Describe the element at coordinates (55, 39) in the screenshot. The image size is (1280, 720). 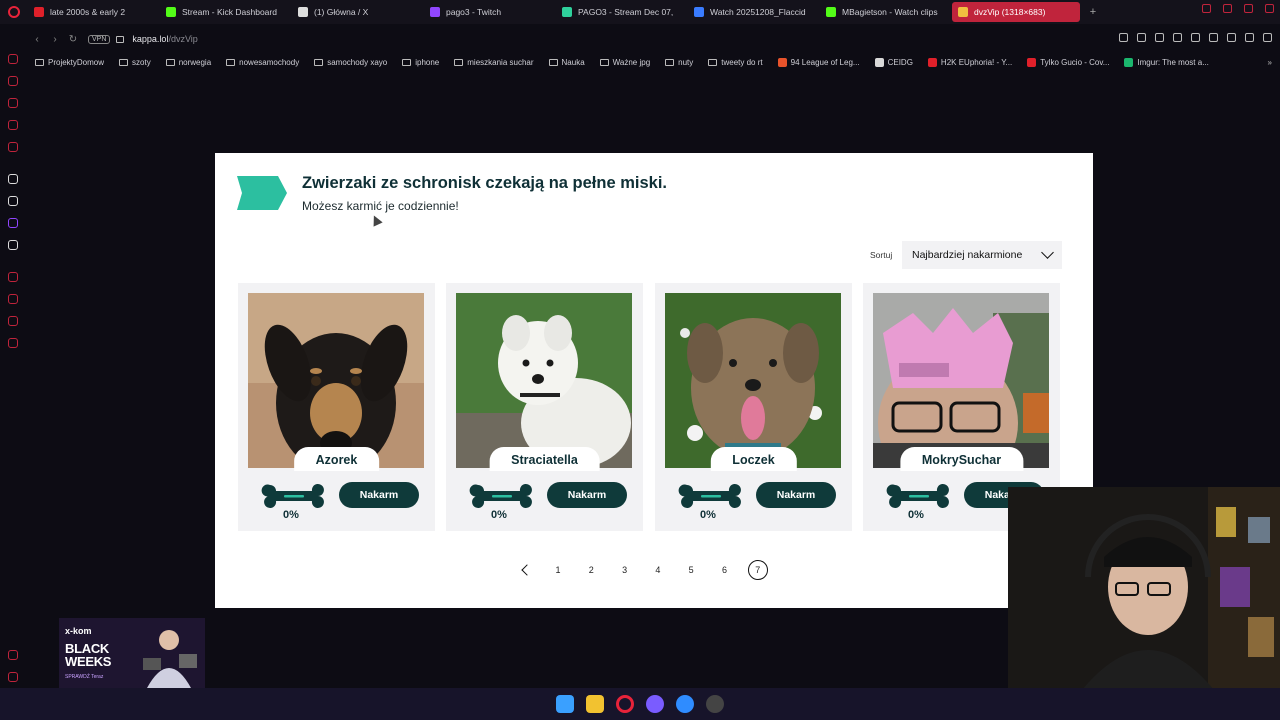
I see `forward-icon: ›` at that location.